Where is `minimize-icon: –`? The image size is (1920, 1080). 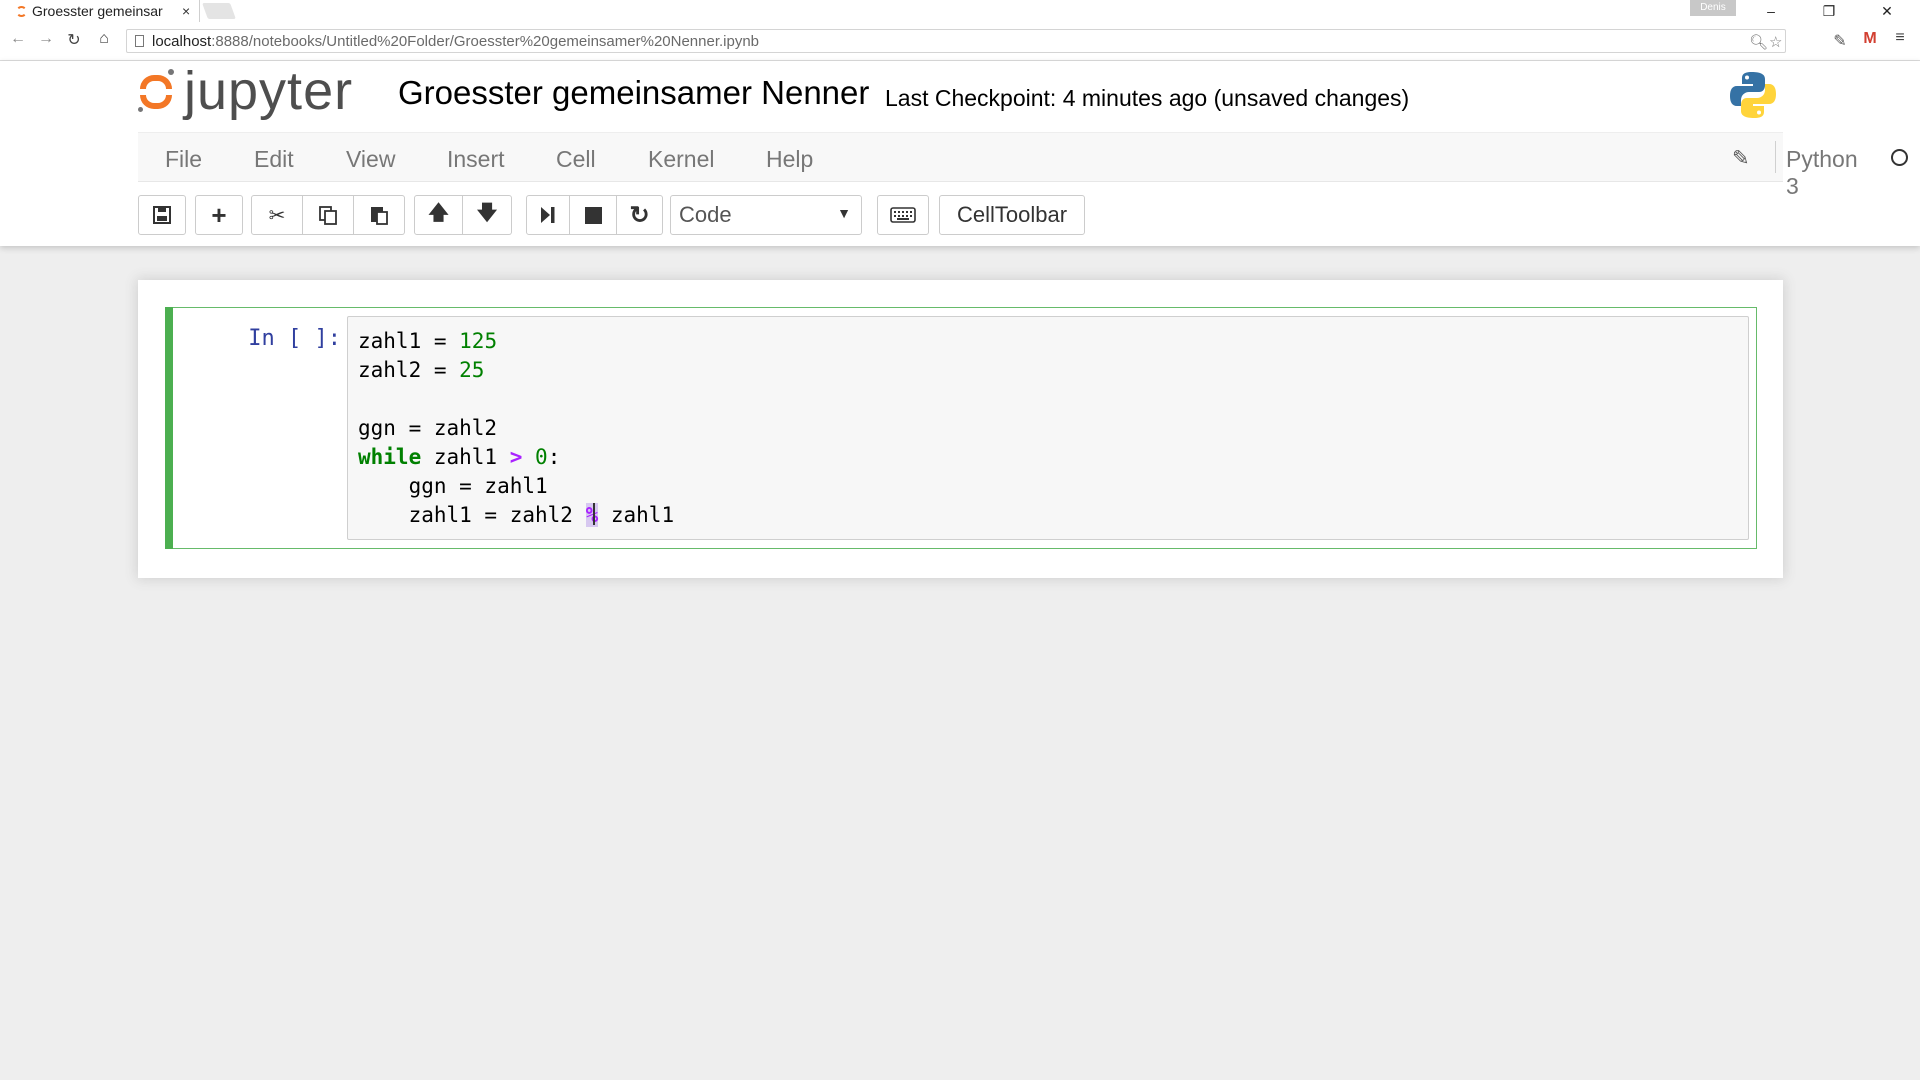
minimize-icon: – is located at coordinates (1771, 11).